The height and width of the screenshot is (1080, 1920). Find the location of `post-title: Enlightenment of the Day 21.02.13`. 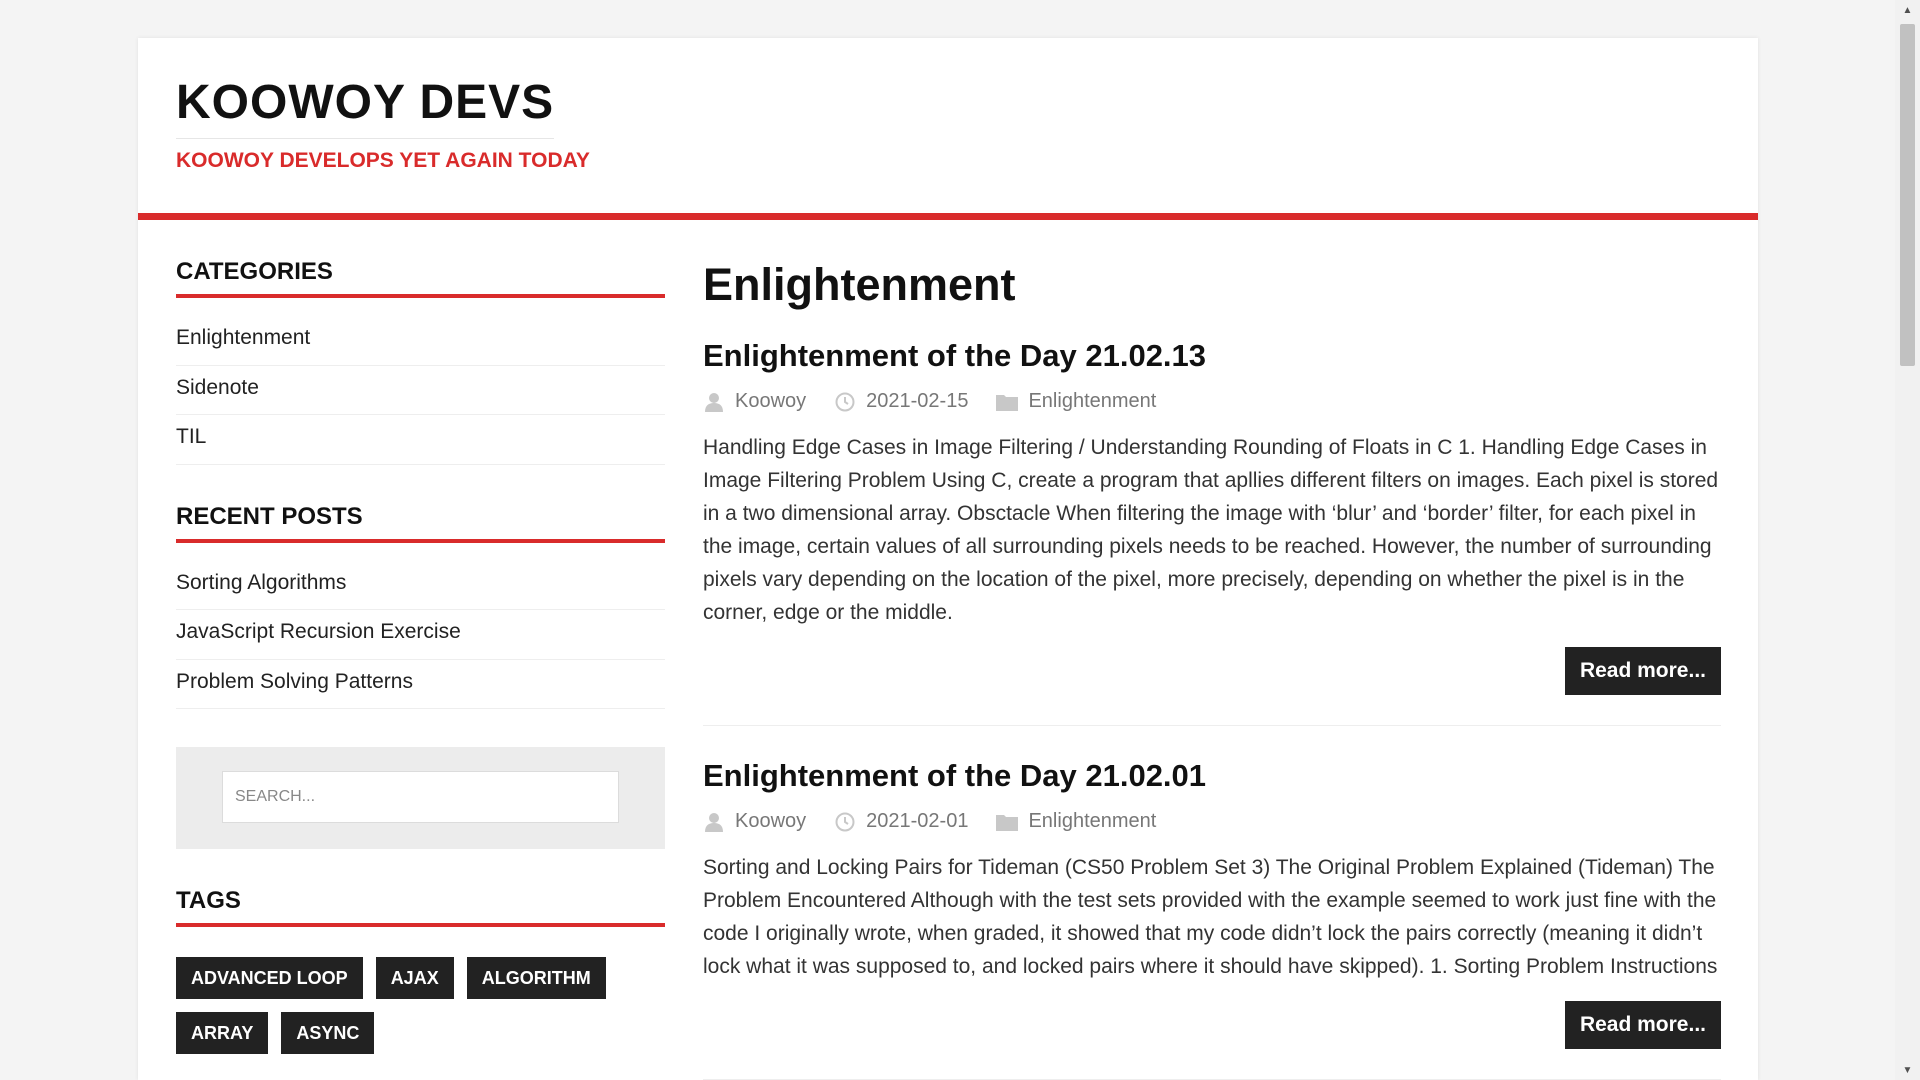

post-title: Enlightenment of the Day 21.02.13 is located at coordinates (1212, 356).